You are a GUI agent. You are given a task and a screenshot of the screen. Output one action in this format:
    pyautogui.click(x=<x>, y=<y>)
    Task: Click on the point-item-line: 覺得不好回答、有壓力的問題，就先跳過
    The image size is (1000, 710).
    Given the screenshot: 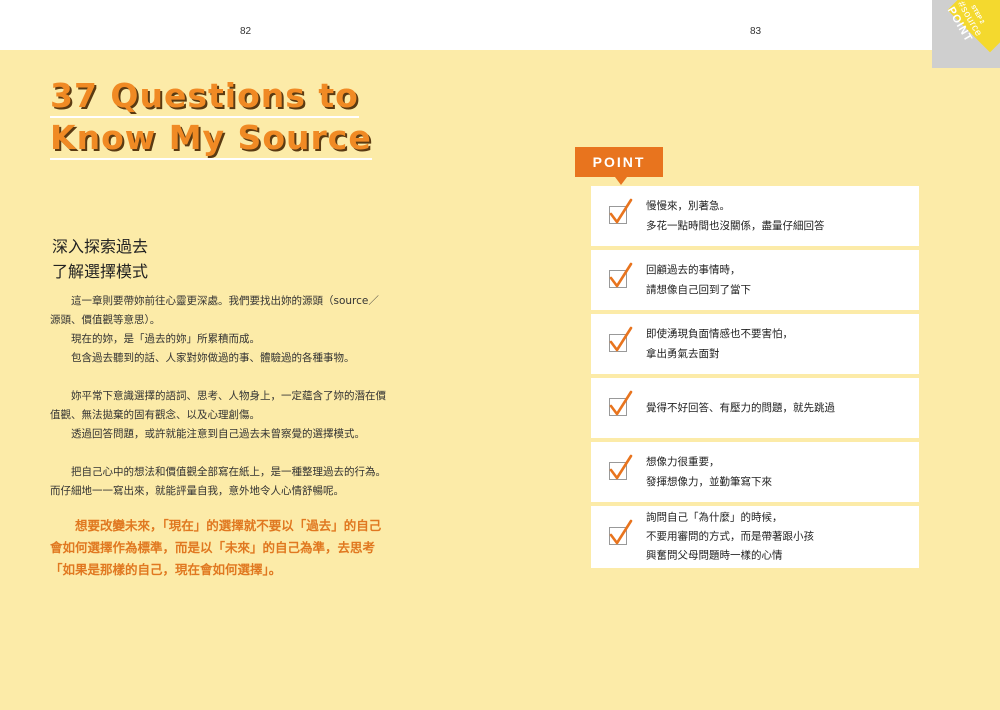 What is the action you would take?
    pyautogui.click(x=740, y=408)
    